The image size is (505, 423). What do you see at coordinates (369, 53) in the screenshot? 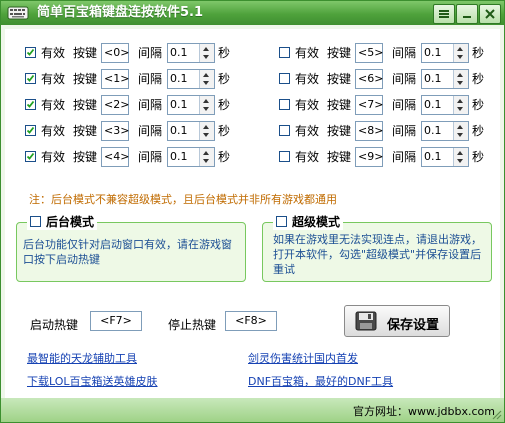
I see `key-field: <5>` at bounding box center [369, 53].